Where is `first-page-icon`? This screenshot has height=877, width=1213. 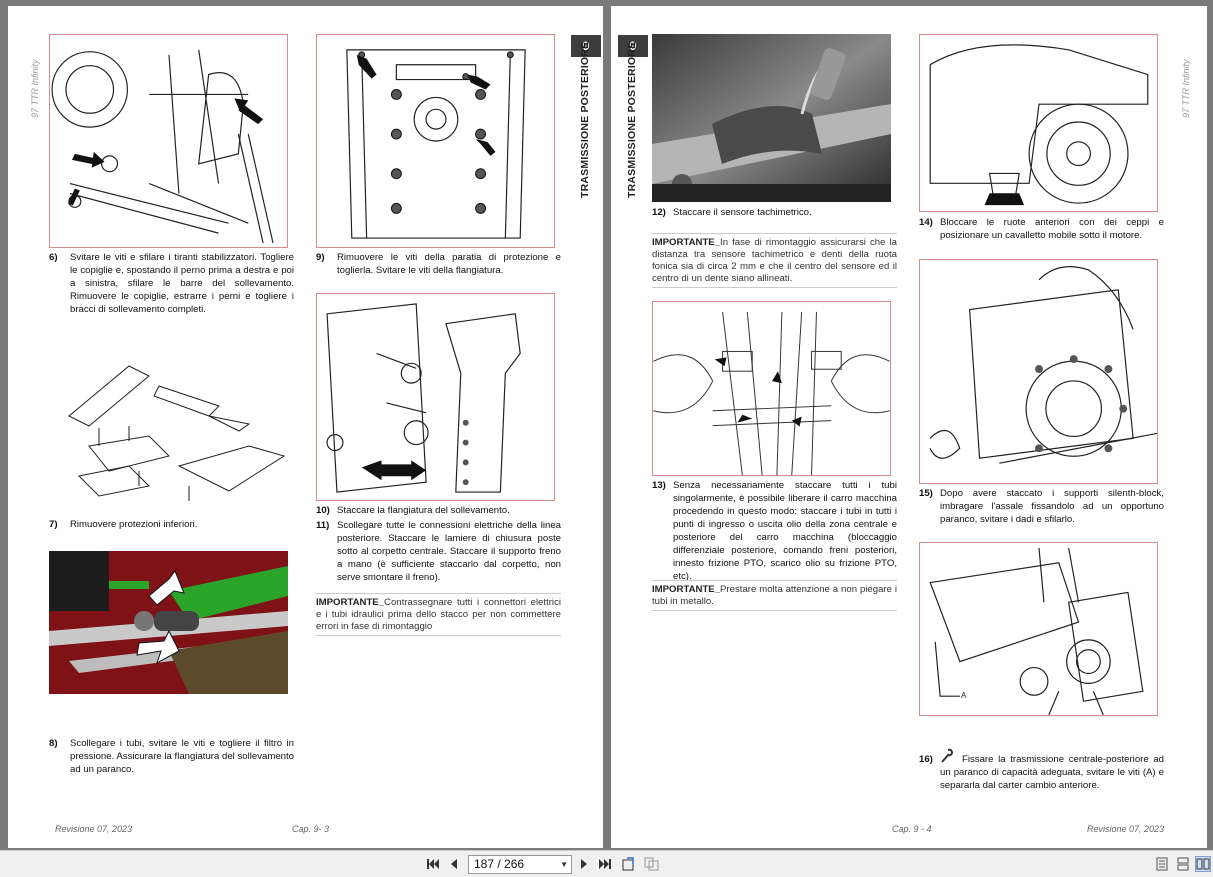
first-page-icon is located at coordinates (433, 864).